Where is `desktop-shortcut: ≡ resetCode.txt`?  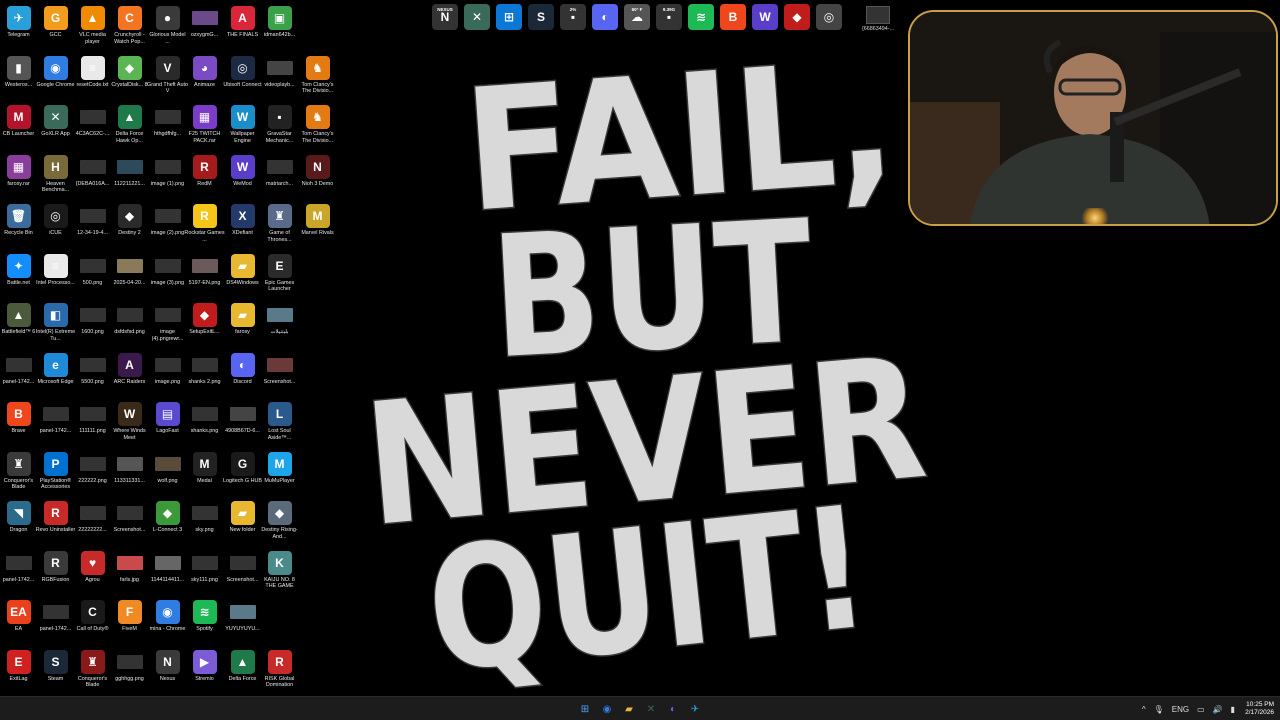 desktop-shortcut: ≡ resetCode.txt is located at coordinates (92, 72).